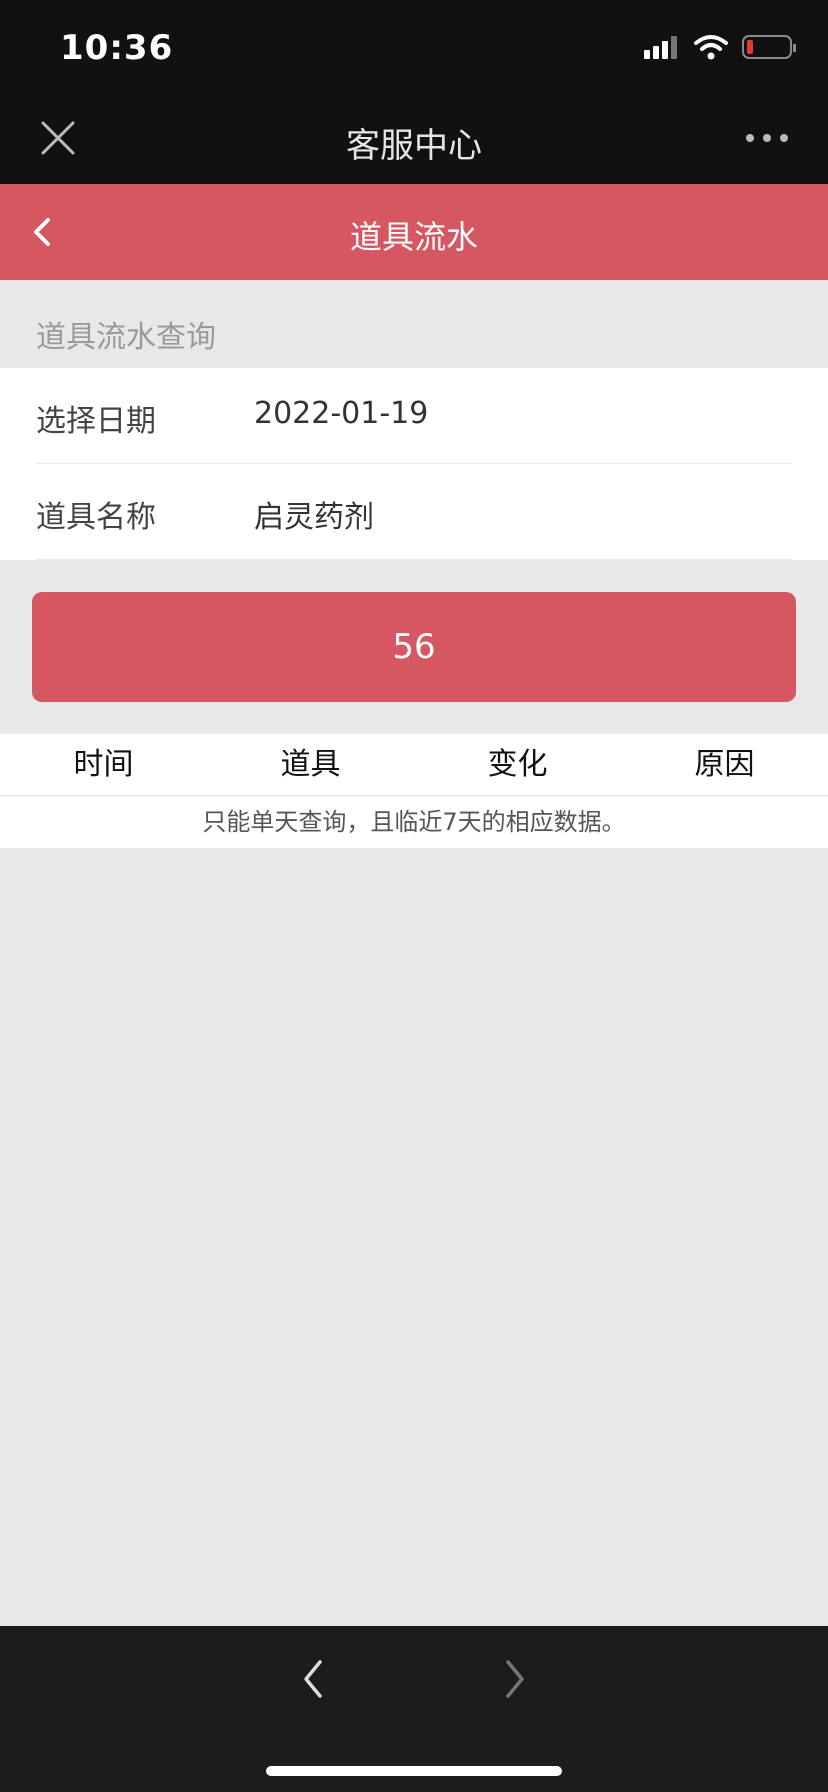 This screenshot has height=1792, width=828. Describe the element at coordinates (413, 237) in the screenshot. I see `page-title: 道具流水` at that location.